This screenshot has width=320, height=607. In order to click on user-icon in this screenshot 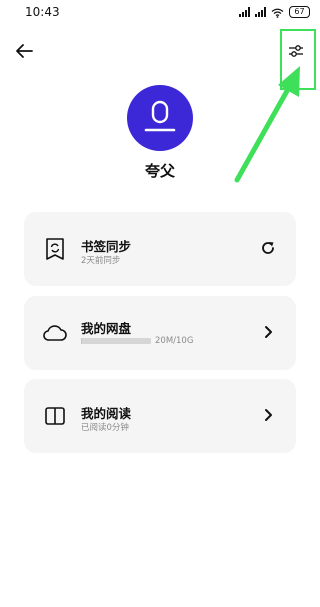, I will do `click(160, 116)`.